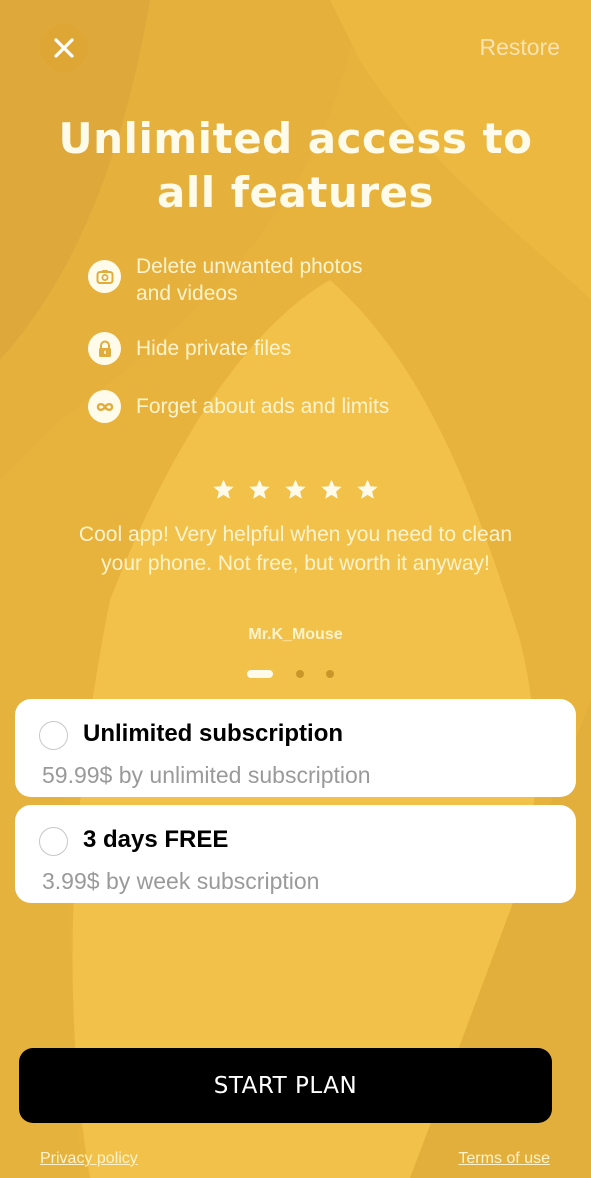 The width and height of the screenshot is (591, 1178). I want to click on feature-item-no-ads: Forget about ads and limits, so click(238, 406).